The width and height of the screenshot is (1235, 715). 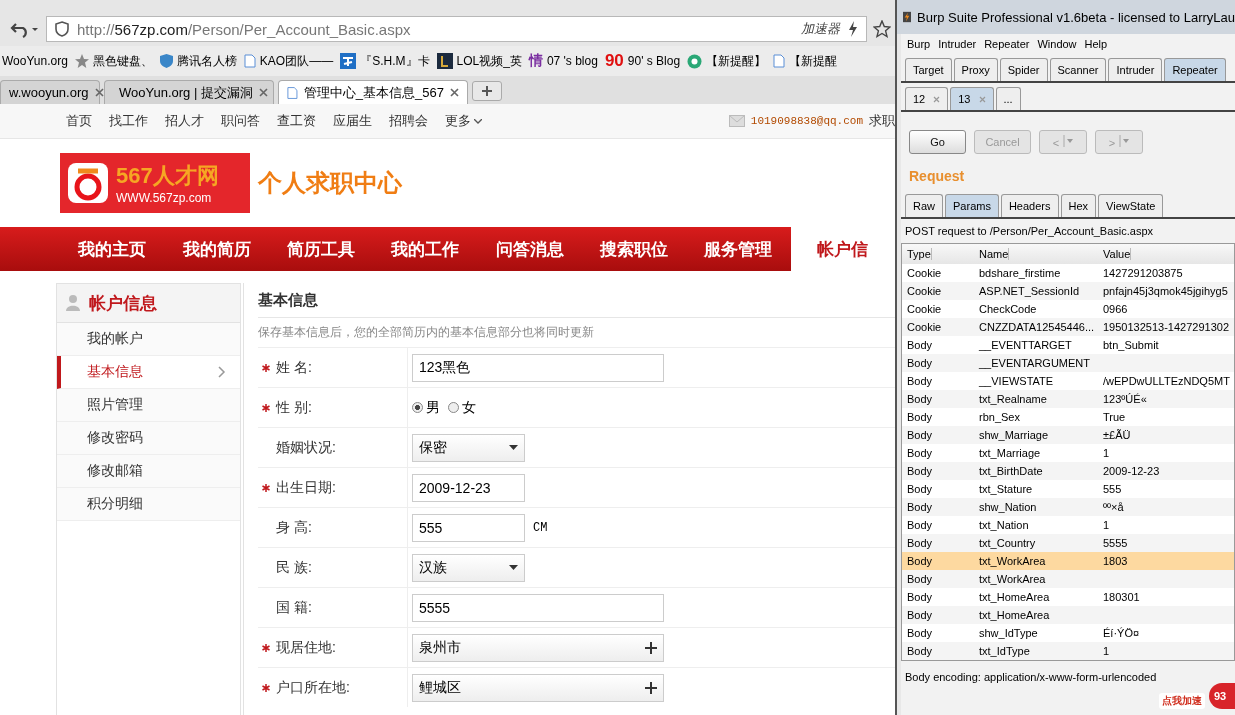 What do you see at coordinates (538, 687) in the screenshot?
I see `region-picker: 鲤城区` at bounding box center [538, 687].